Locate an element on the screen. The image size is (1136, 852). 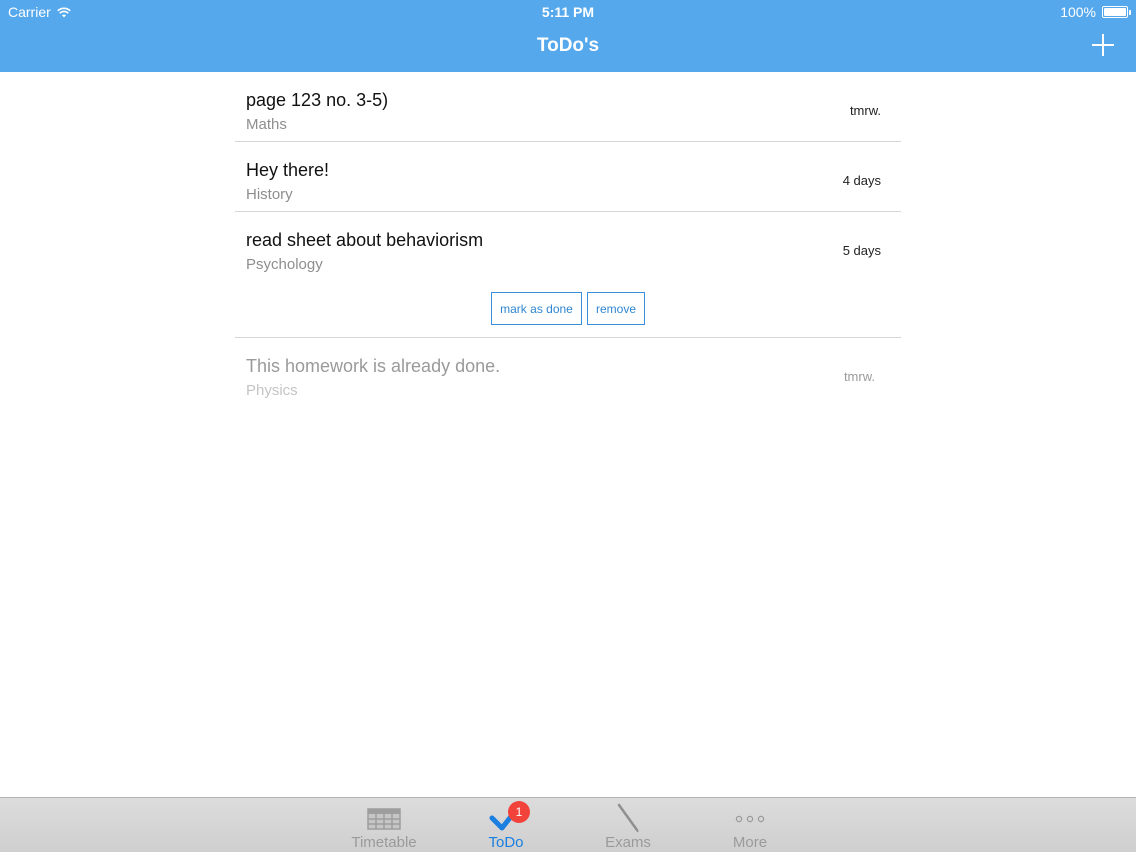
ellipsis-icon is located at coordinates (750, 819).